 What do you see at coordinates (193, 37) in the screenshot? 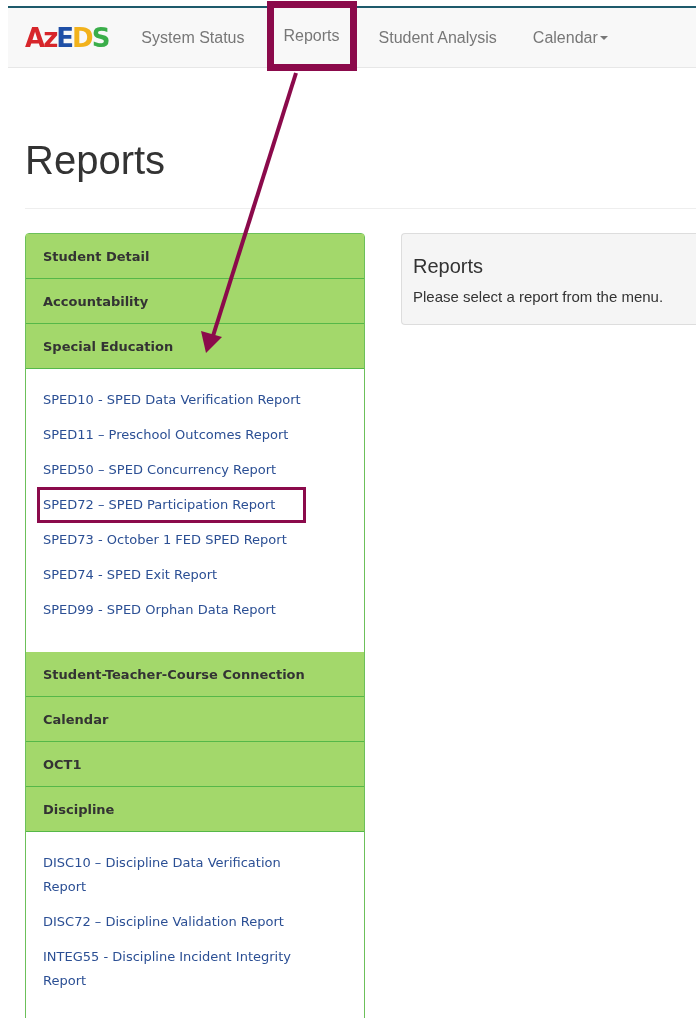
I see `nav-link: System Status` at bounding box center [193, 37].